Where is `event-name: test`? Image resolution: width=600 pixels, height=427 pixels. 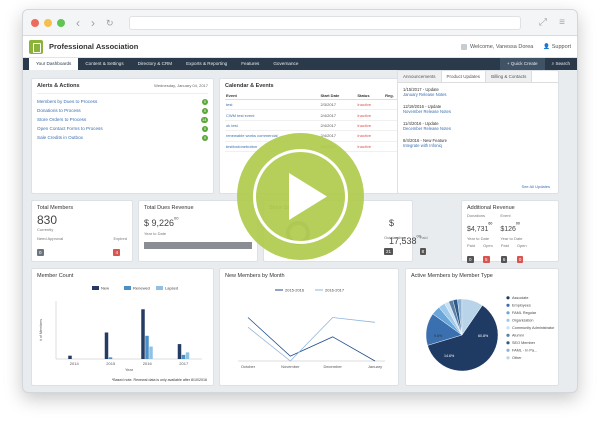
event-name: test is located at coordinates (272, 105).